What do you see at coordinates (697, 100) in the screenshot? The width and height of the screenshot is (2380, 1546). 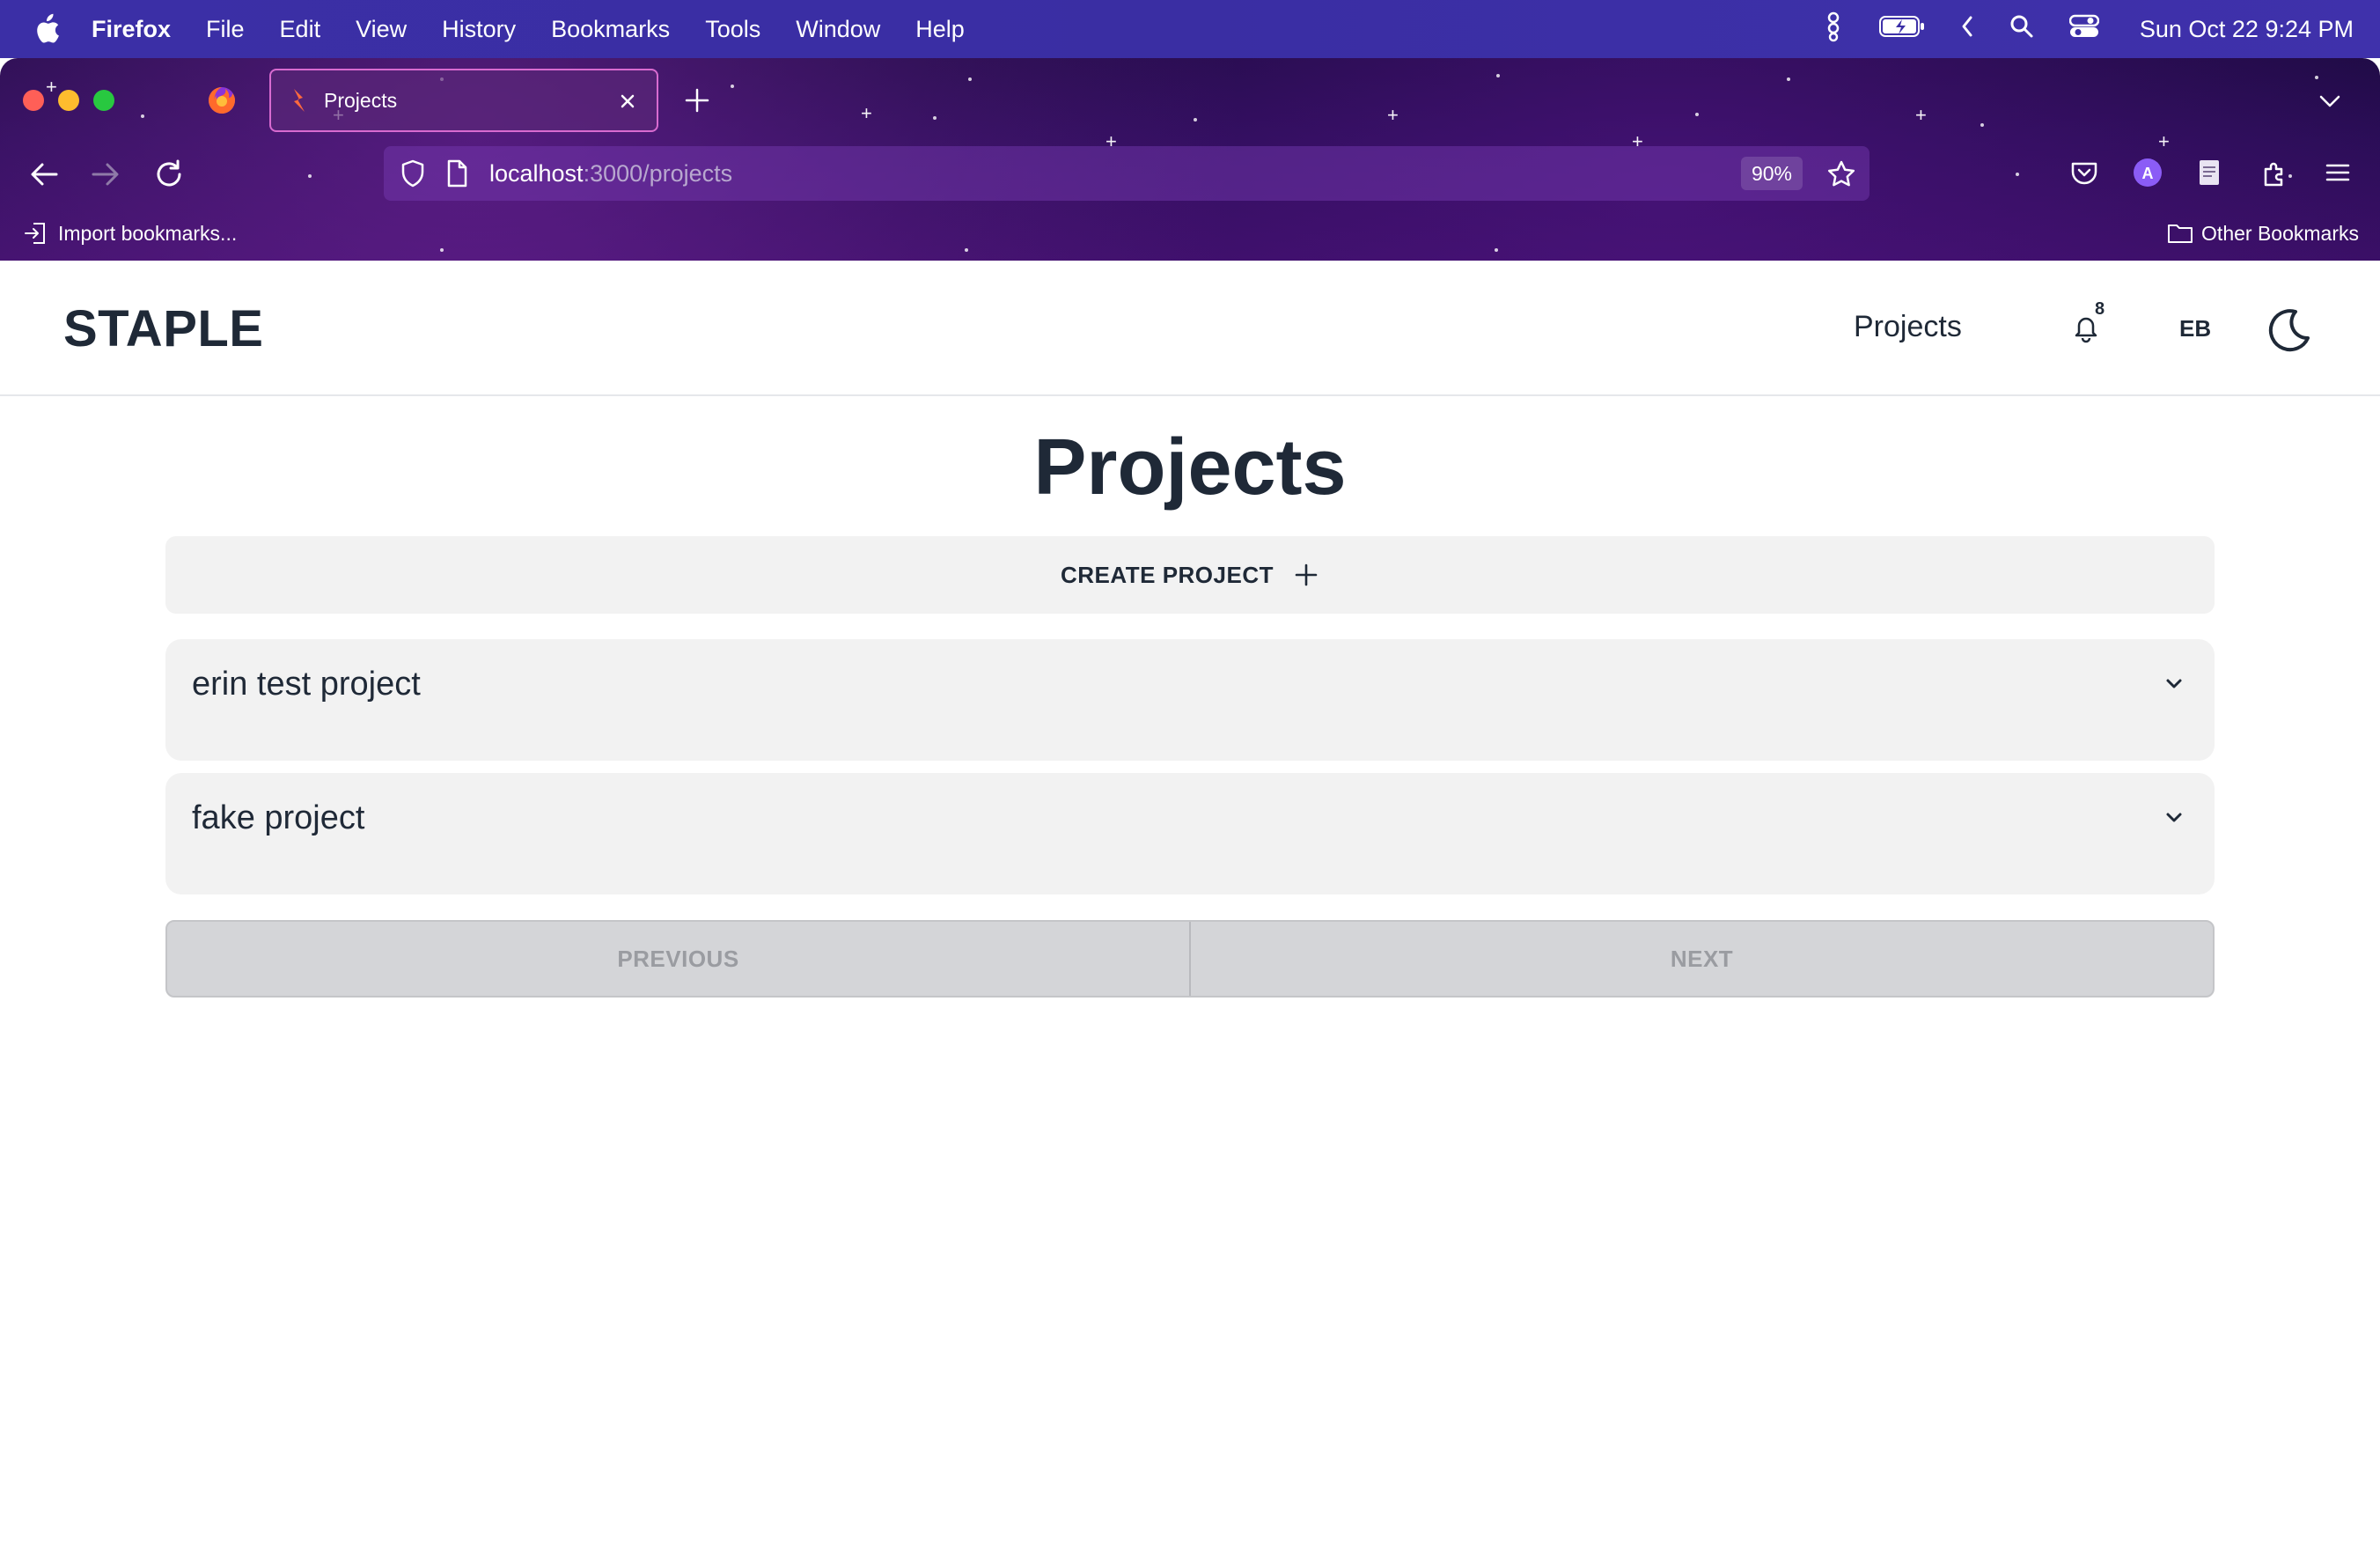 I see `new-tab-icon` at bounding box center [697, 100].